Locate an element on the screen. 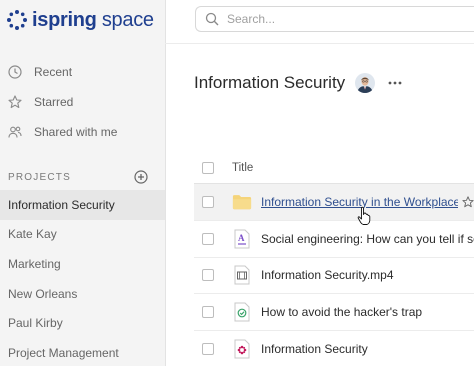 The image size is (474, 366). page-title: Information Security is located at coordinates (270, 82).